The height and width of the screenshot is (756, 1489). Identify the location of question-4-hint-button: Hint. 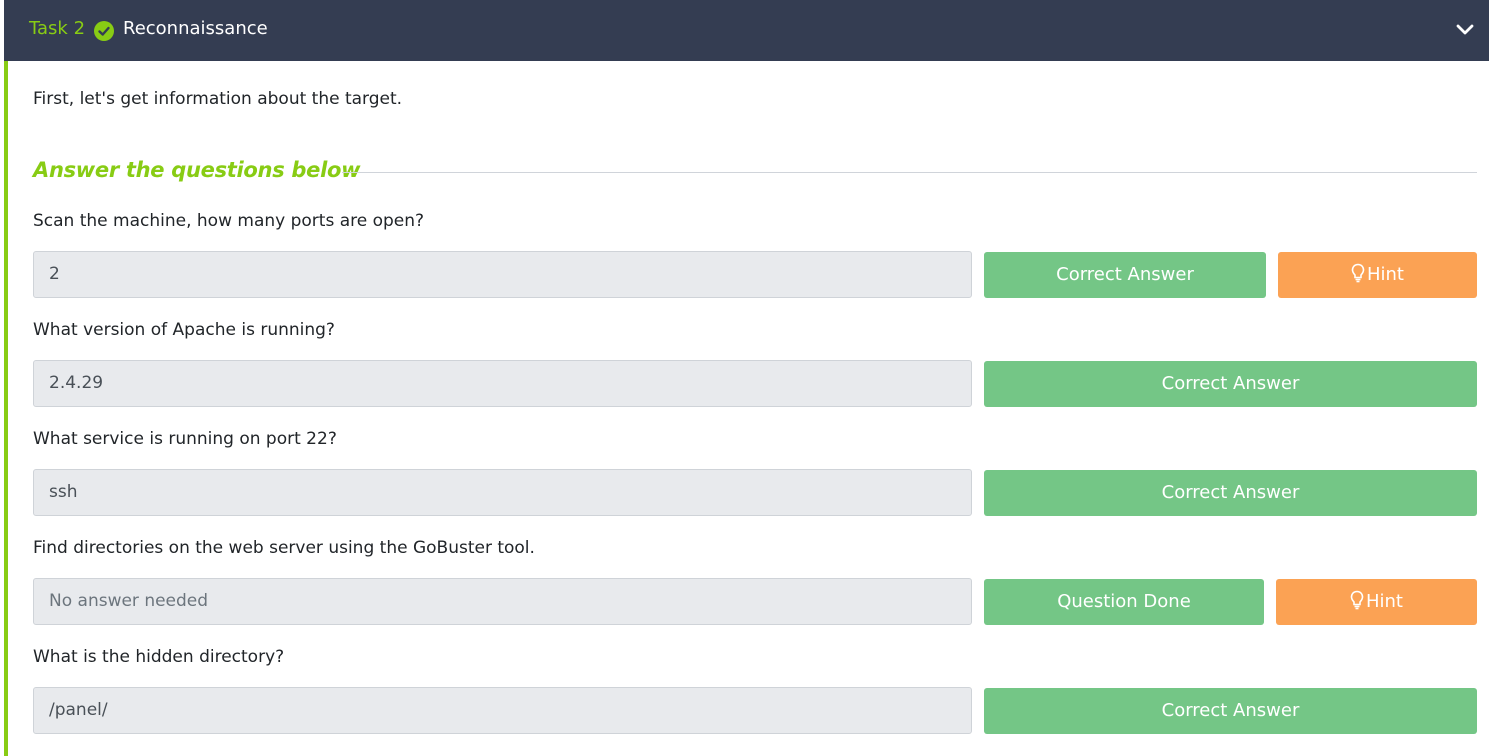
(1376, 602).